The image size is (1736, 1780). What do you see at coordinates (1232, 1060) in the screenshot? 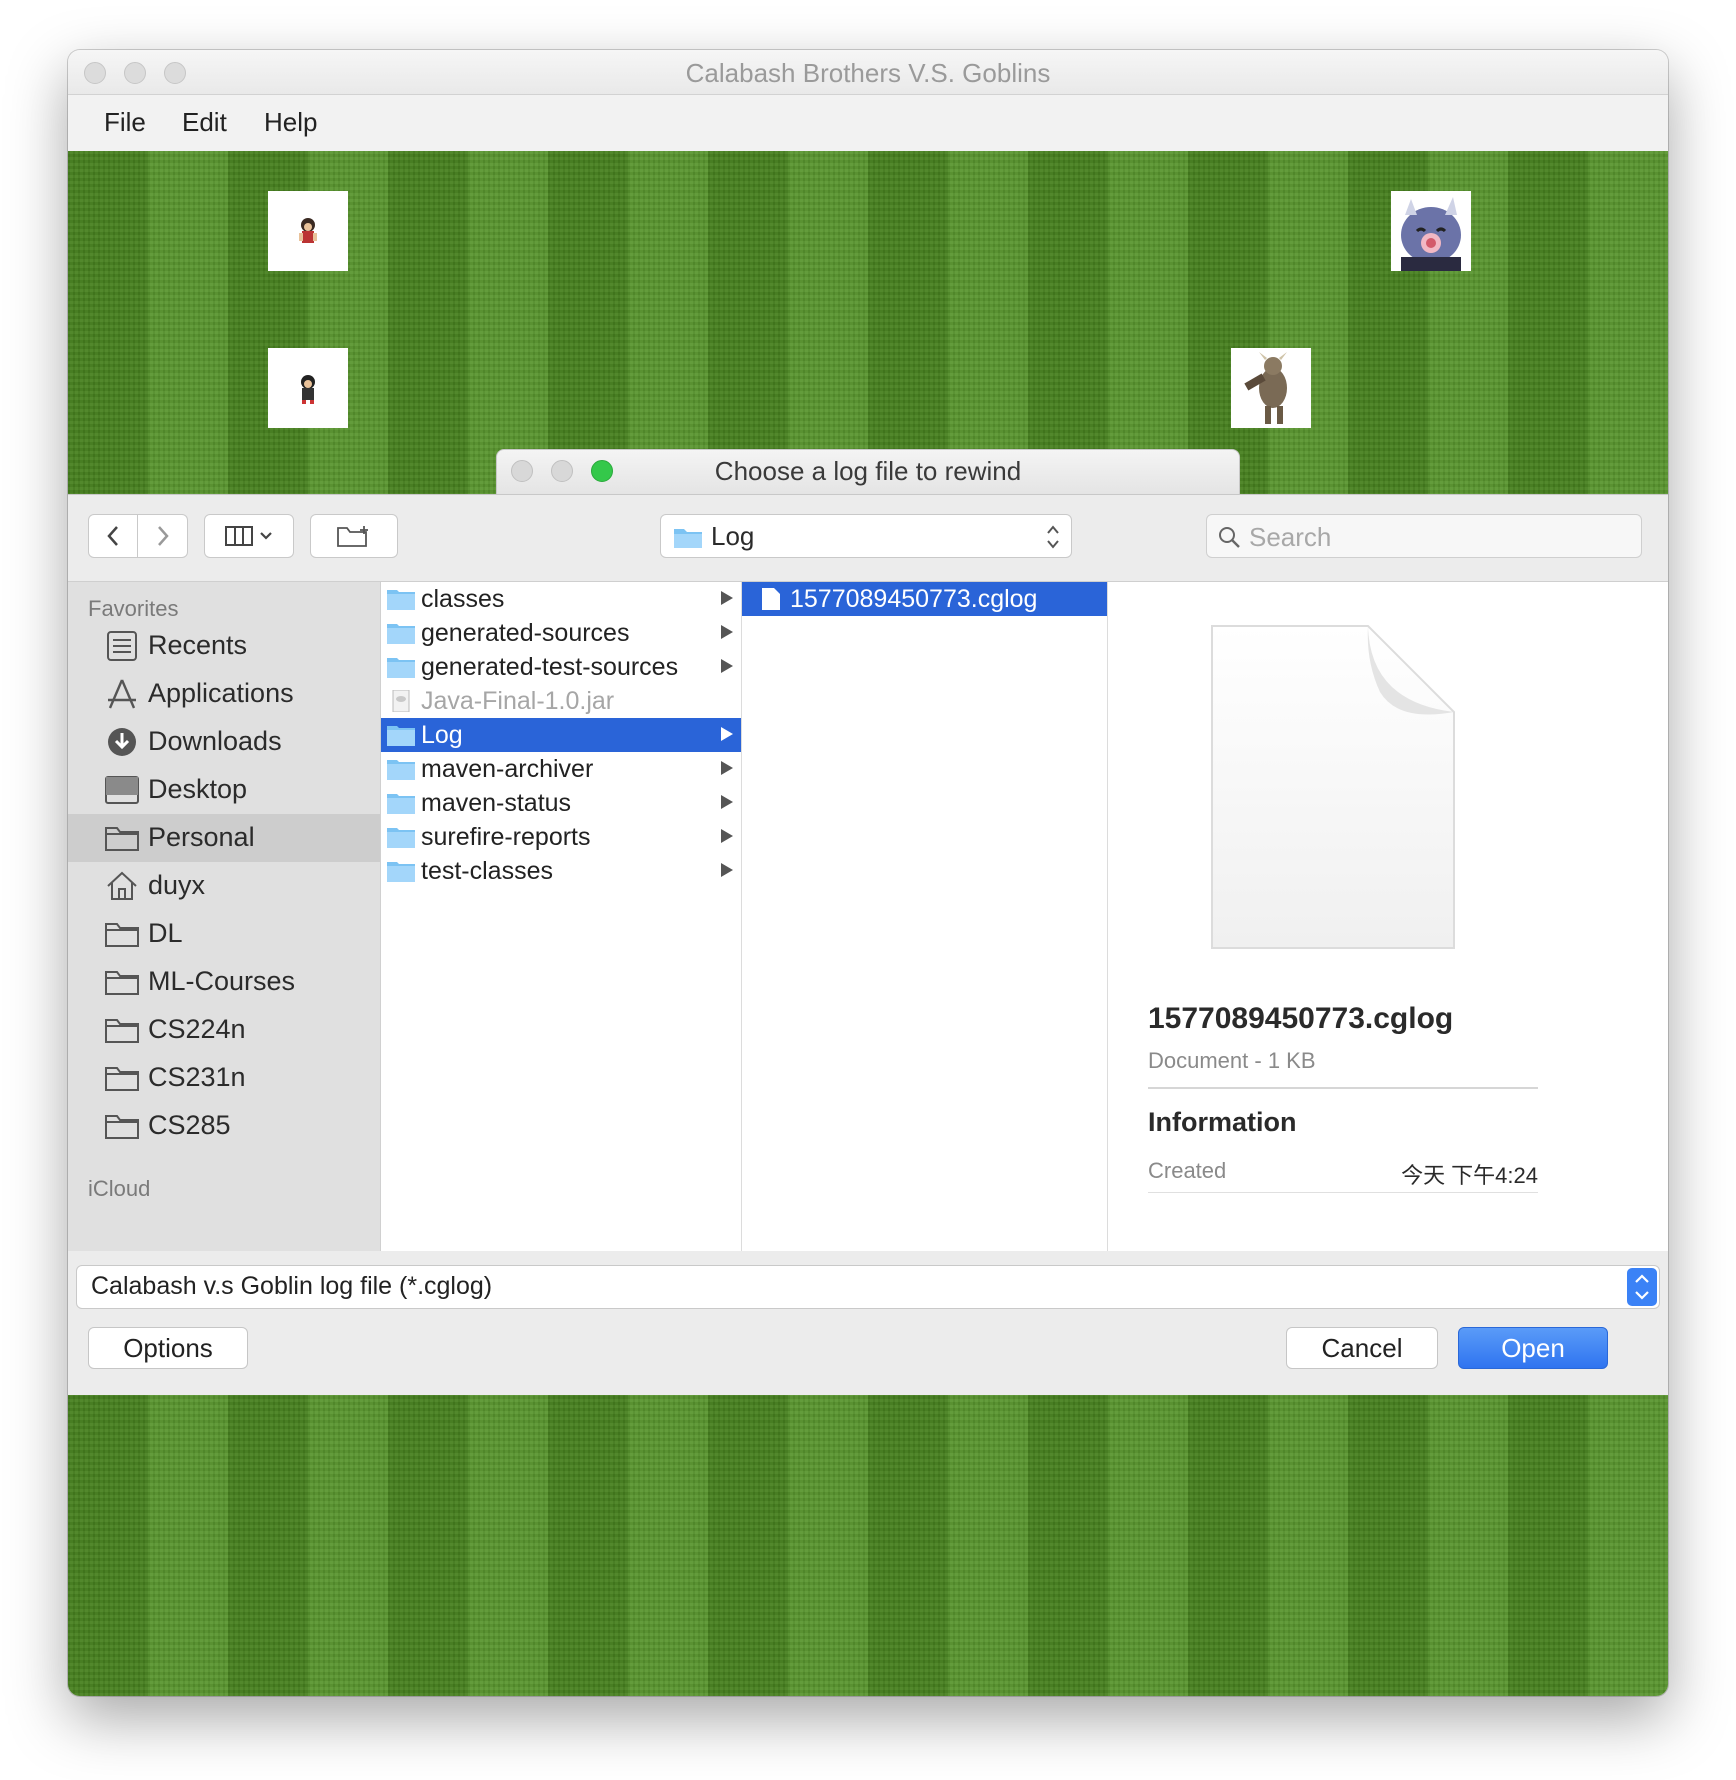
I see `preview-kind-size: Document - 1 KB` at bounding box center [1232, 1060].